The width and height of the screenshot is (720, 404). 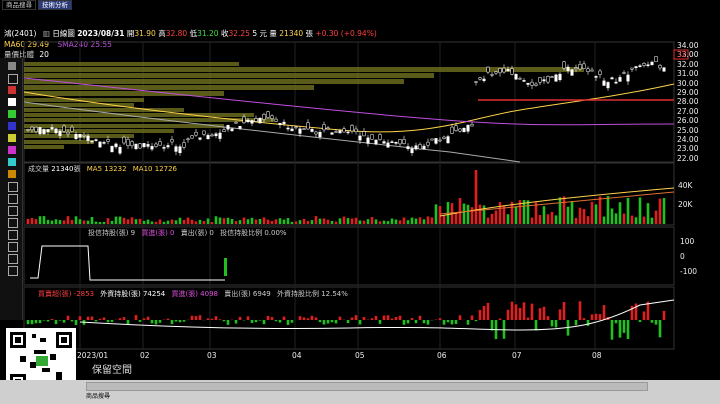 What do you see at coordinates (685, 204) in the screenshot?
I see `volume-axis-20k: 20K` at bounding box center [685, 204].